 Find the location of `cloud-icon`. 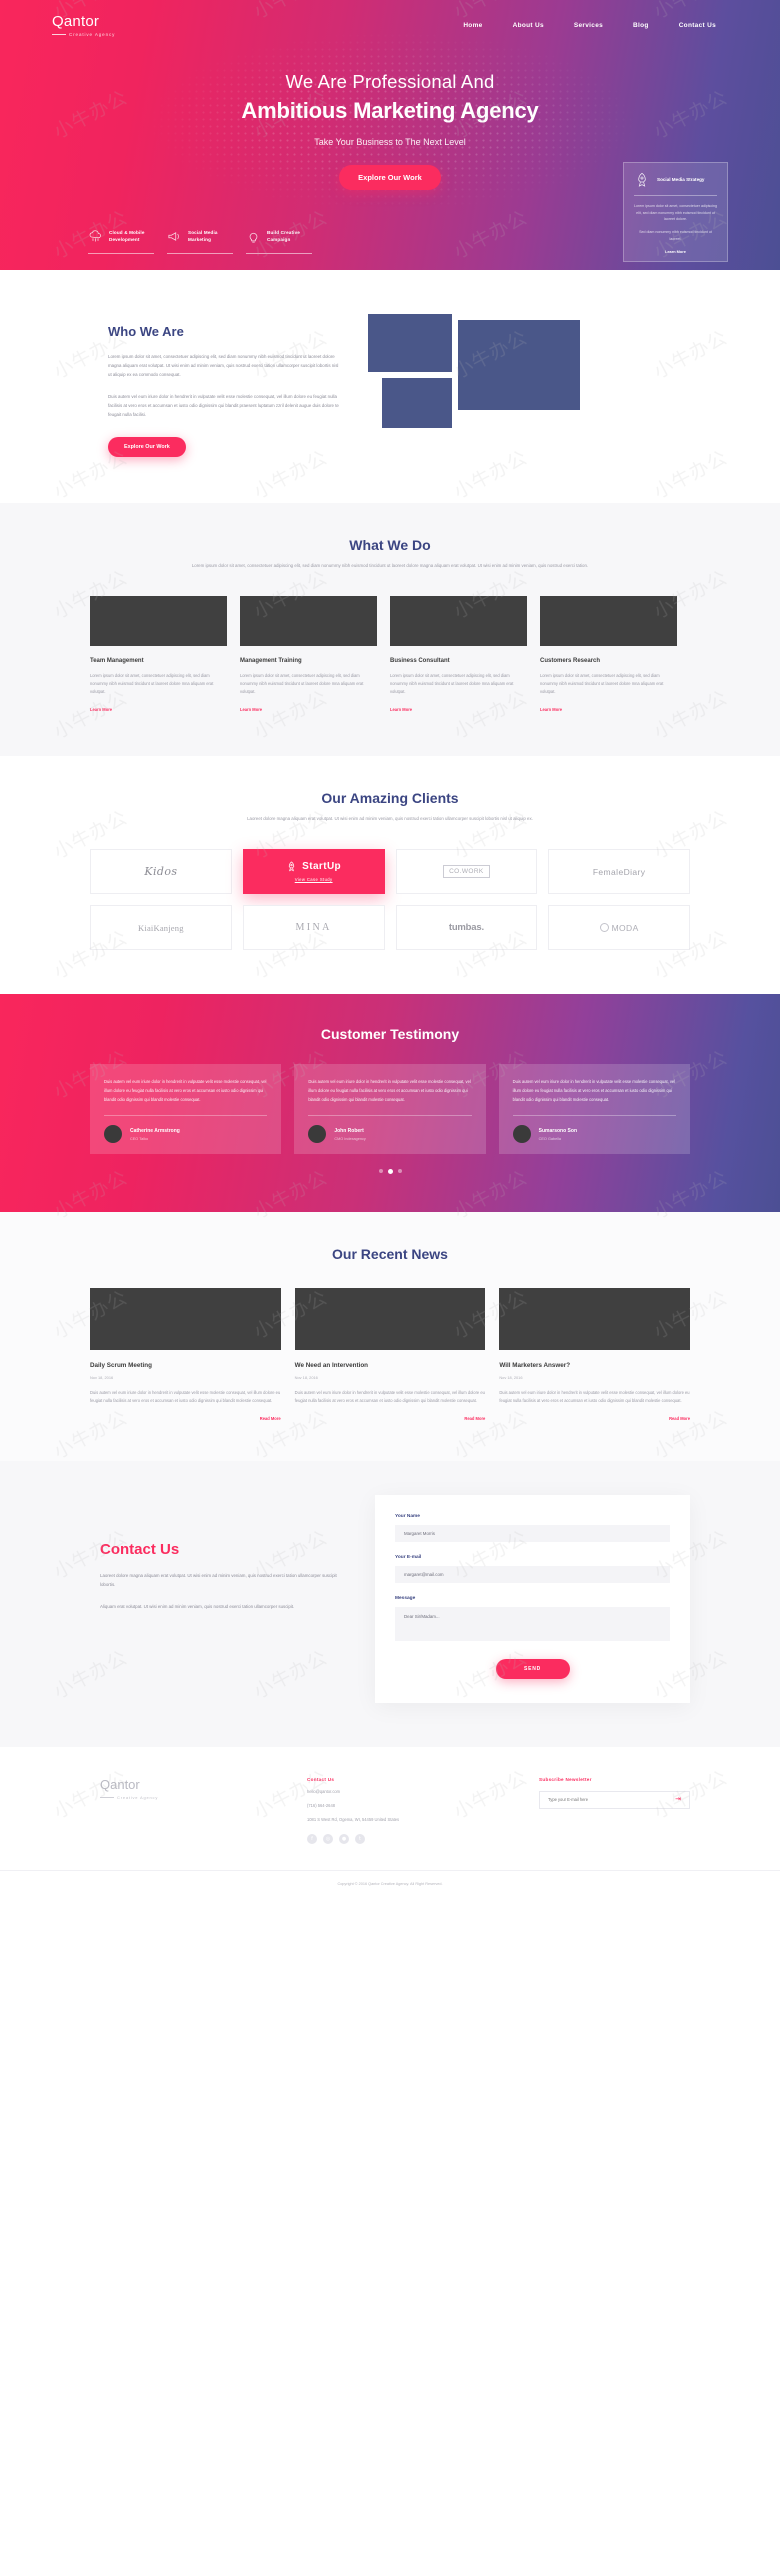

cloud-icon is located at coordinates (95, 236).